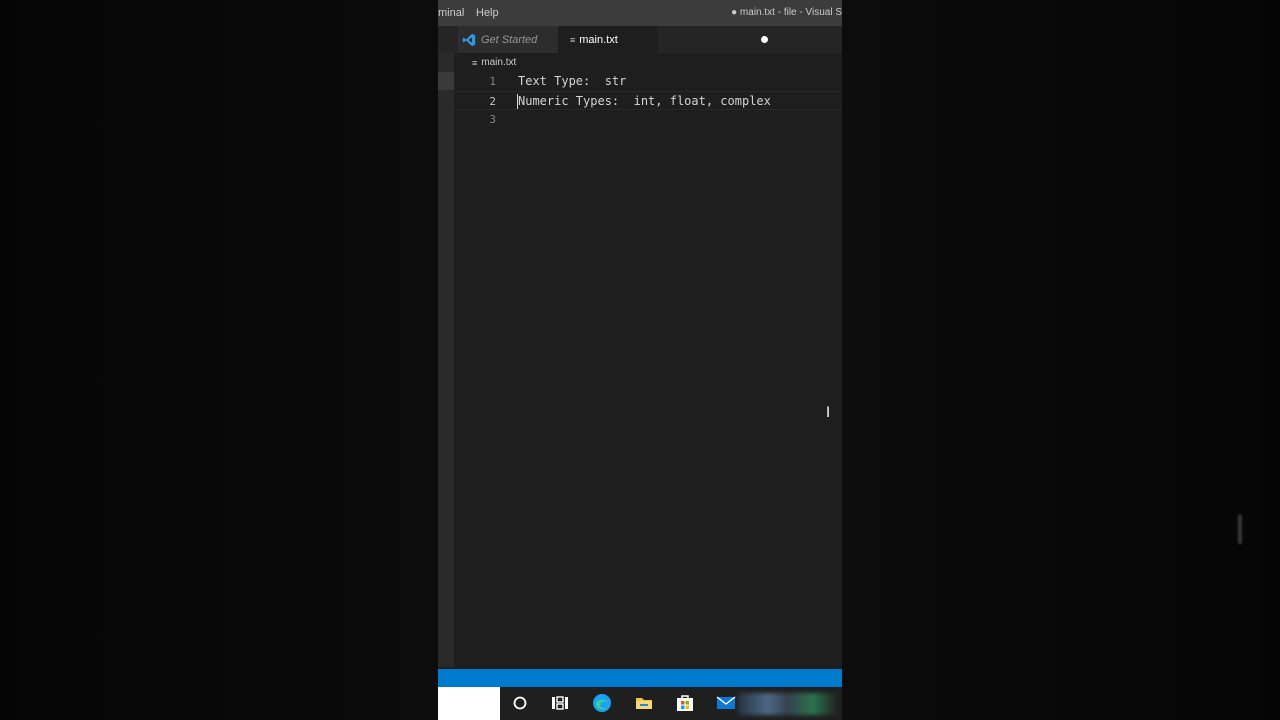 The width and height of the screenshot is (1280, 720). What do you see at coordinates (644, 703) in the screenshot?
I see `file-explorer-icon` at bounding box center [644, 703].